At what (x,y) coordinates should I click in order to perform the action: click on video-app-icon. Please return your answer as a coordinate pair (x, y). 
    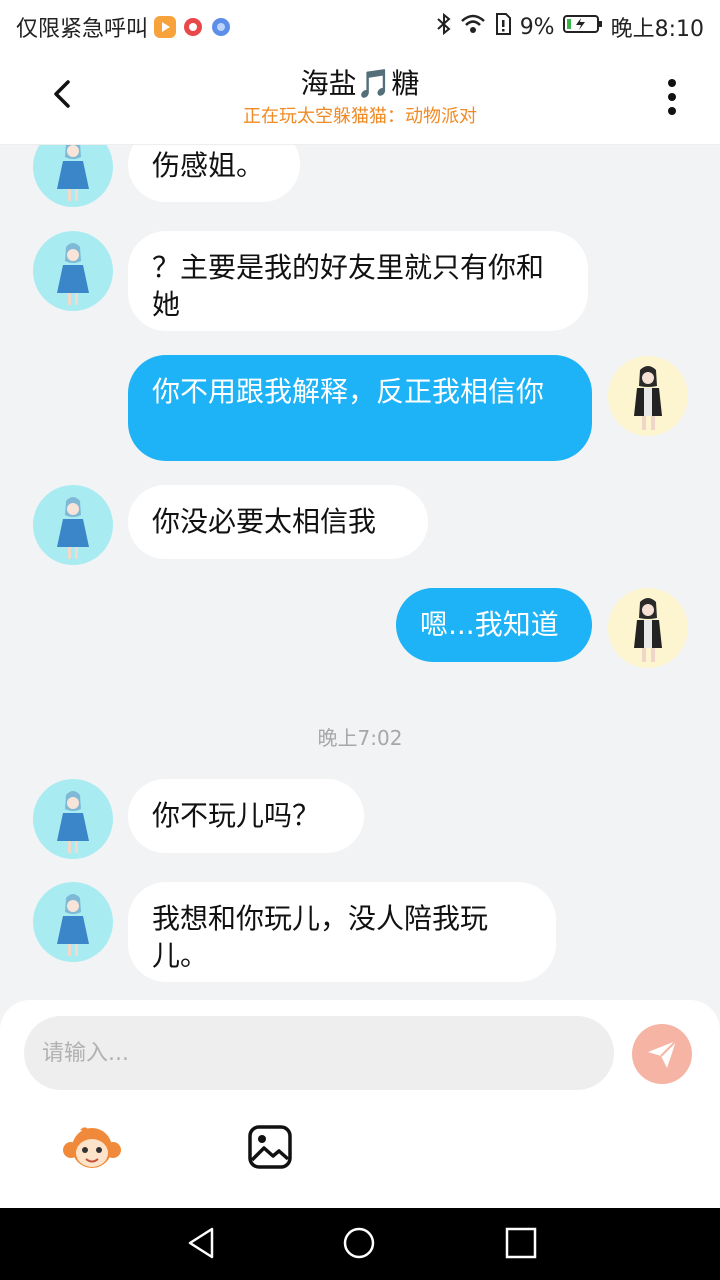
    Looking at the image, I should click on (165, 27).